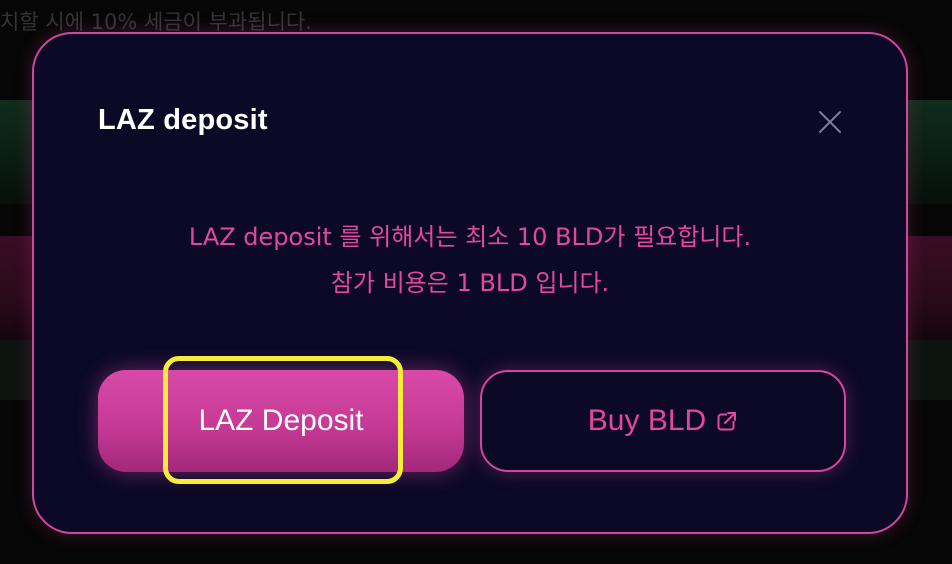 The width and height of the screenshot is (952, 564). I want to click on buy-bld-button: Buy BLD, so click(663, 421).